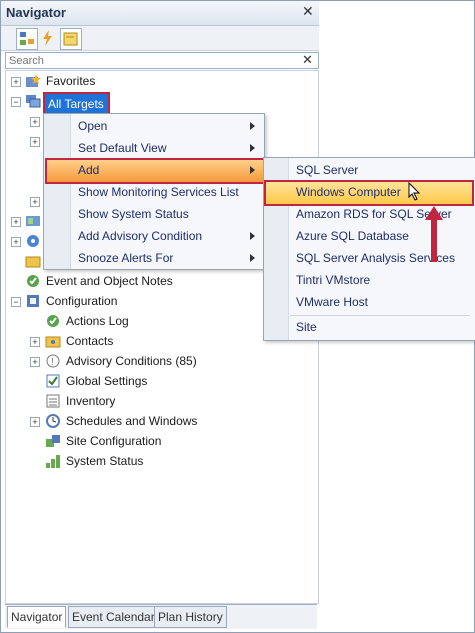  Describe the element at coordinates (144, 61) in the screenshot. I see `search-input` at that location.